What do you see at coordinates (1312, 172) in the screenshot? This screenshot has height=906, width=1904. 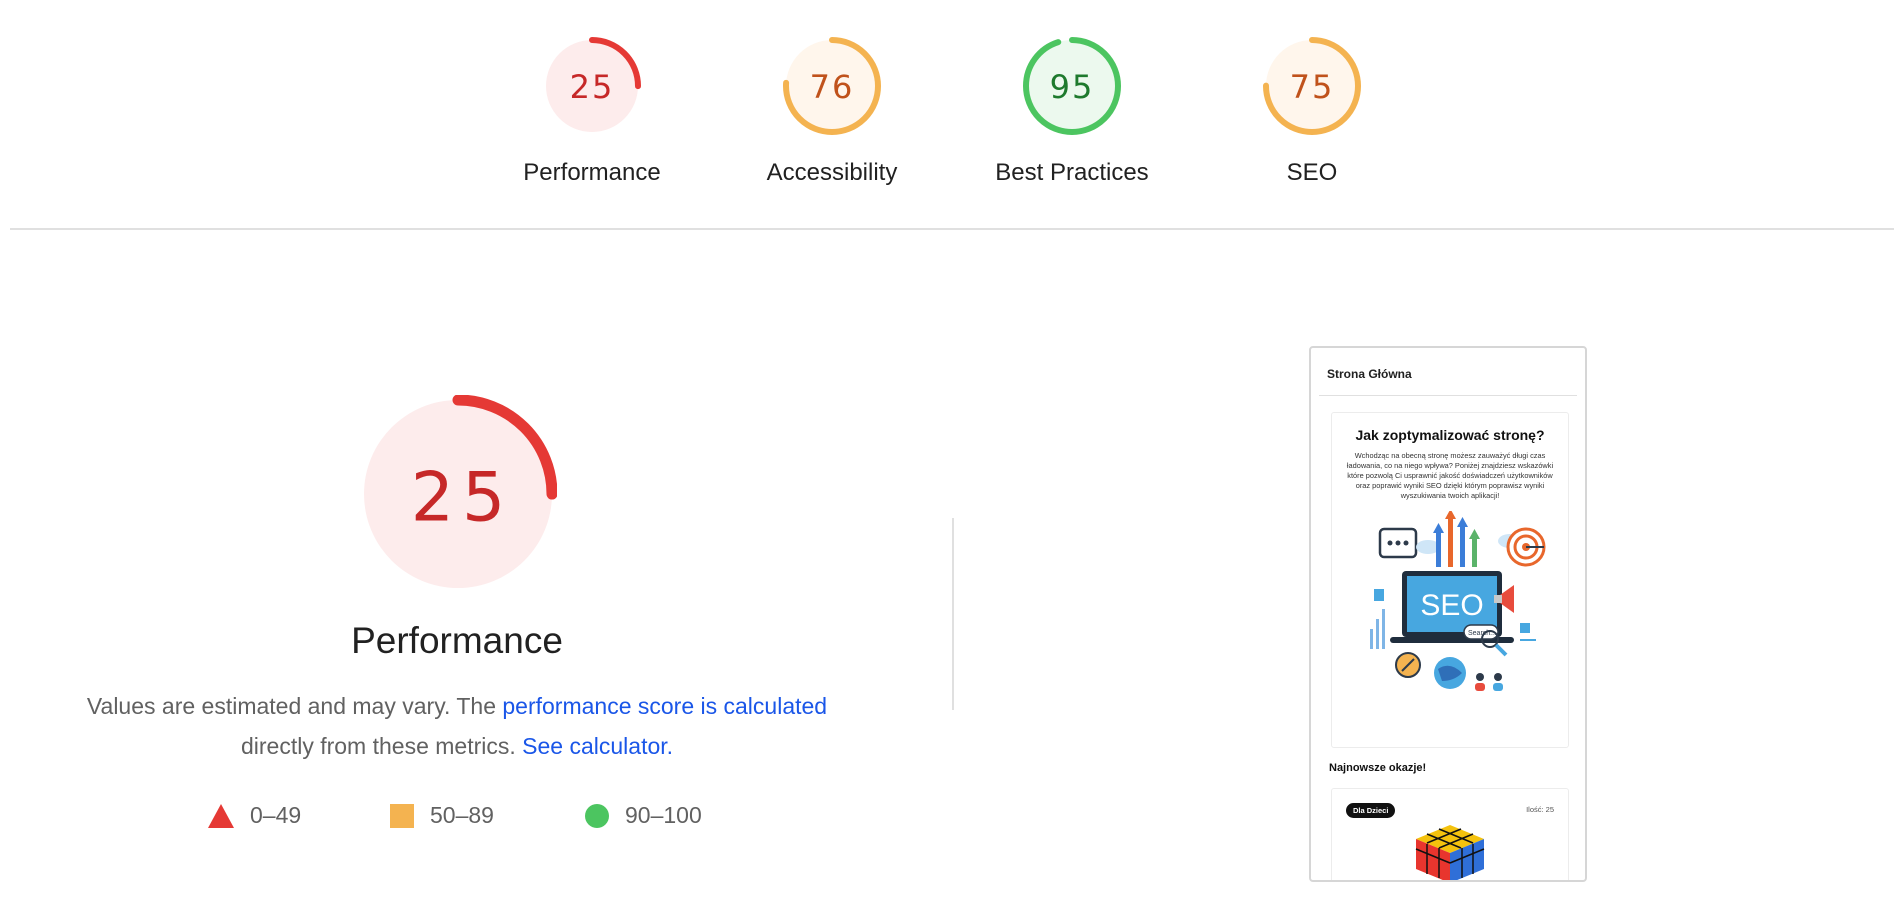 I see `gauge-seo-label: SEO` at bounding box center [1312, 172].